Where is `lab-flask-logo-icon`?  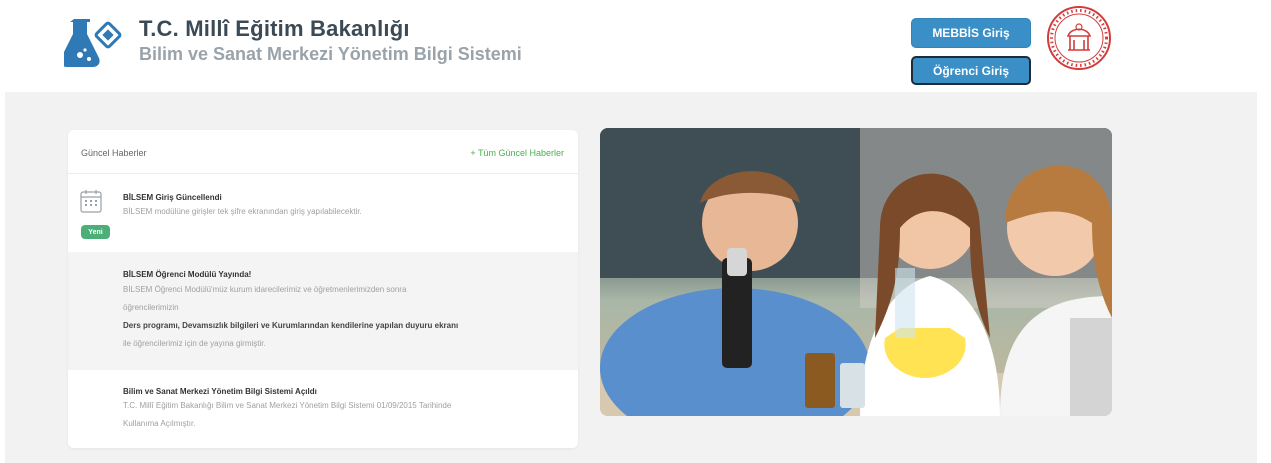
lab-flask-logo-icon is located at coordinates (93, 43).